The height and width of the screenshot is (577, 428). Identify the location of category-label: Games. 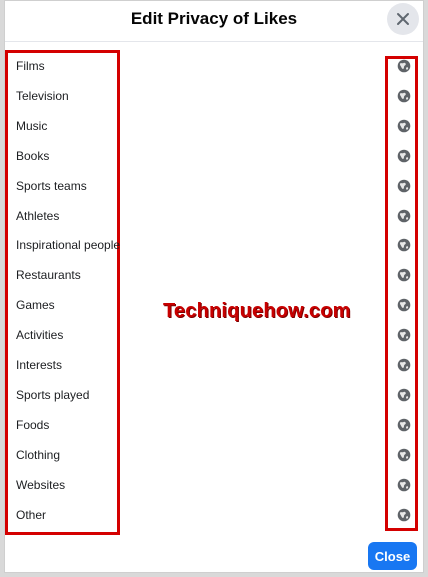
(35, 305).